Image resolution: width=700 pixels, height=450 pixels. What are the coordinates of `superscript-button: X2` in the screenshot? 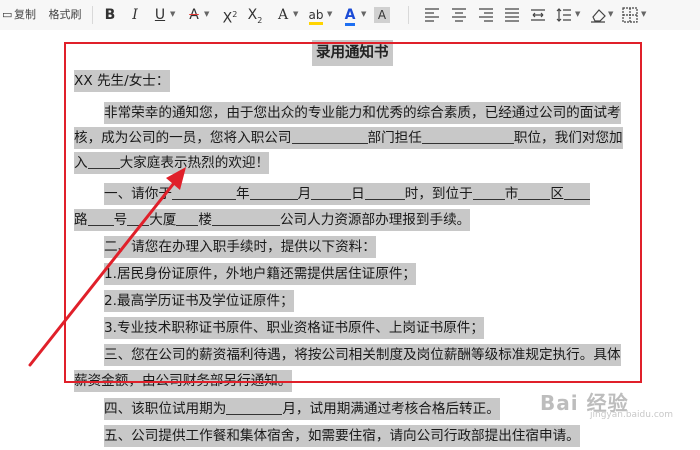 It's located at (230, 16).